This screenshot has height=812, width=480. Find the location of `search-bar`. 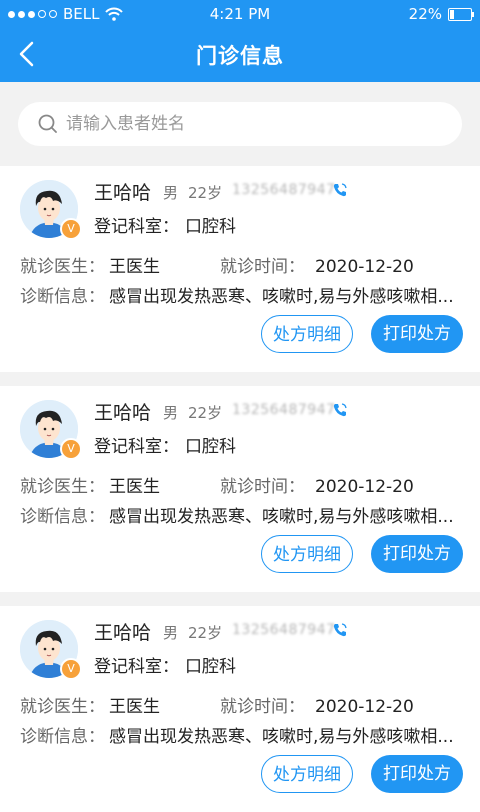

search-bar is located at coordinates (240, 124).